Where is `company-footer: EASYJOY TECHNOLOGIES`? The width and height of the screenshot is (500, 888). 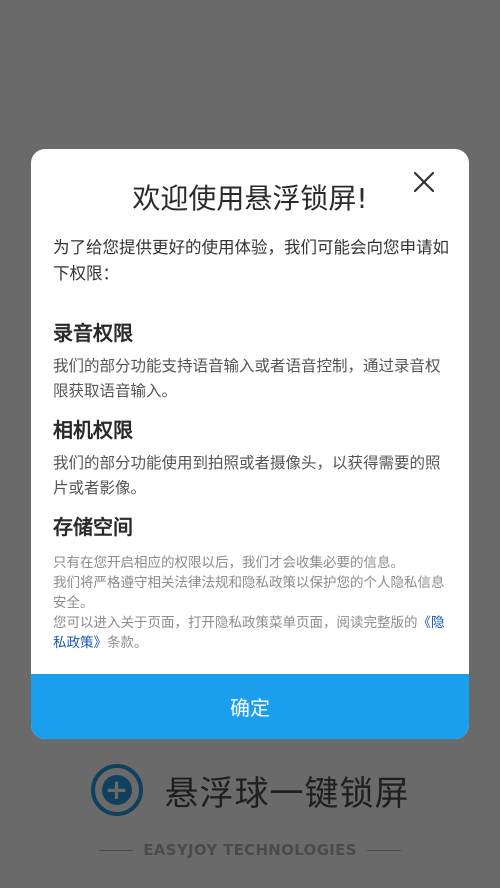 company-footer: EASYJOY TECHNOLOGIES is located at coordinates (250, 850).